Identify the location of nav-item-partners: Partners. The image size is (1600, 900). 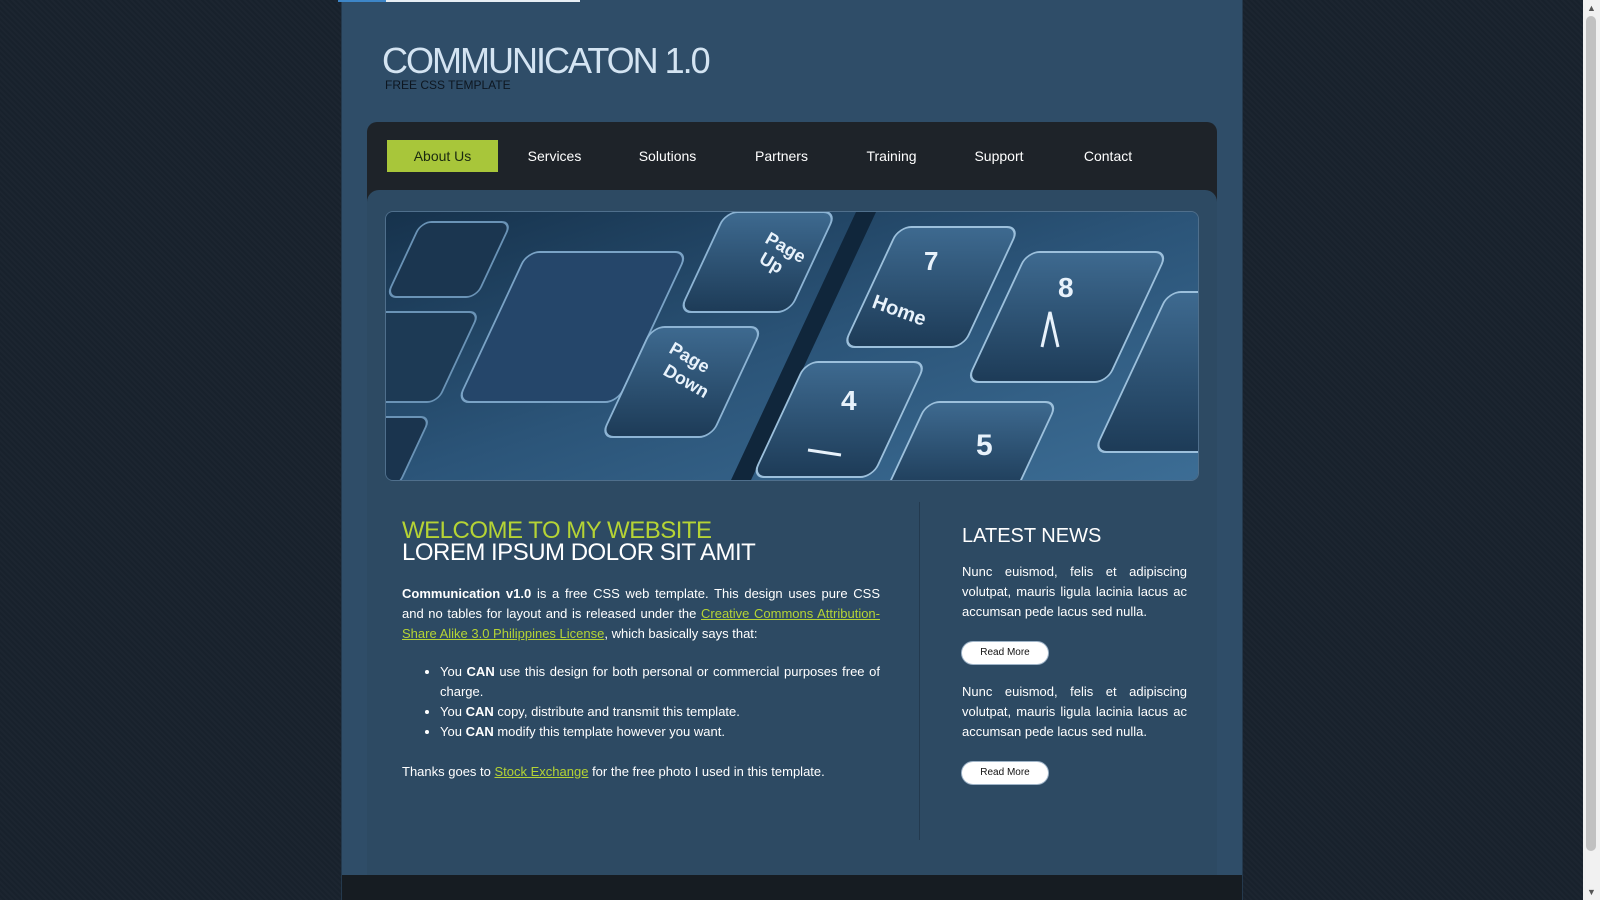
(781, 156).